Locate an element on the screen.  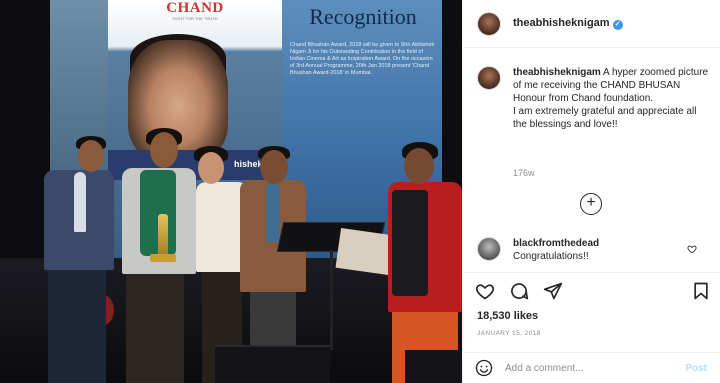
post-comment-button: Post is located at coordinates (696, 368).